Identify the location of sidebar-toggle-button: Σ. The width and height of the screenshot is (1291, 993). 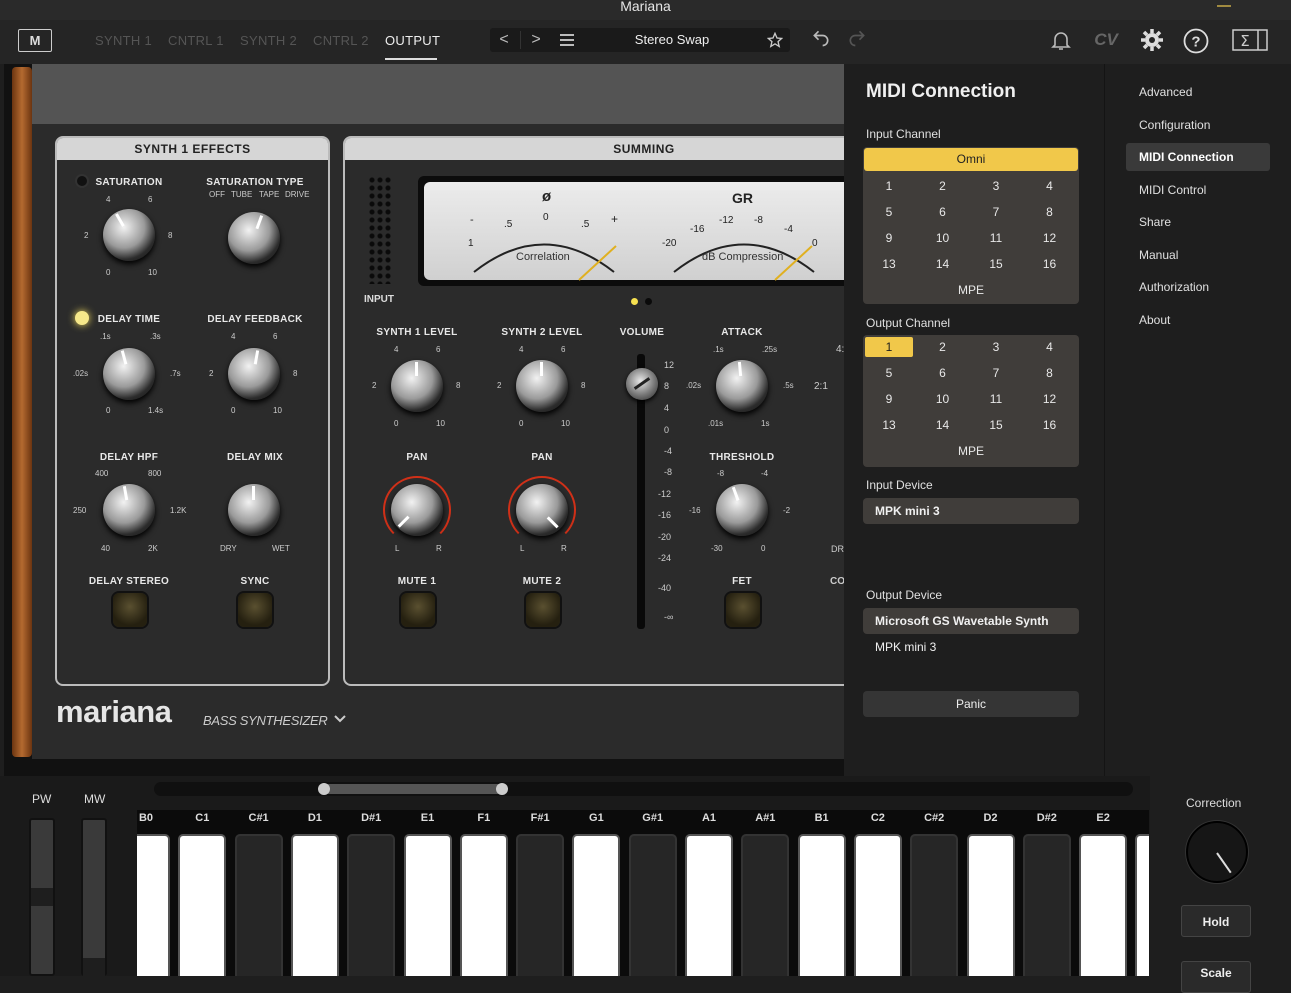
(1250, 43).